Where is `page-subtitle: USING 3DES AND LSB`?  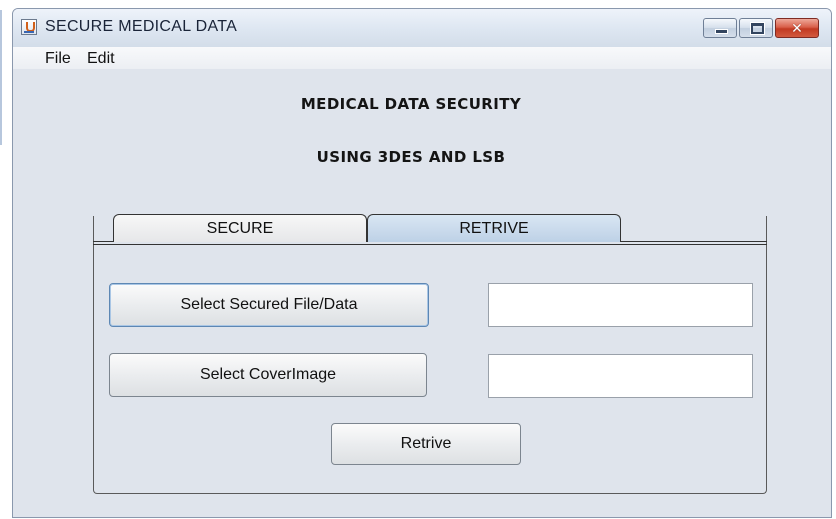 page-subtitle: USING 3DES AND LSB is located at coordinates (411, 157).